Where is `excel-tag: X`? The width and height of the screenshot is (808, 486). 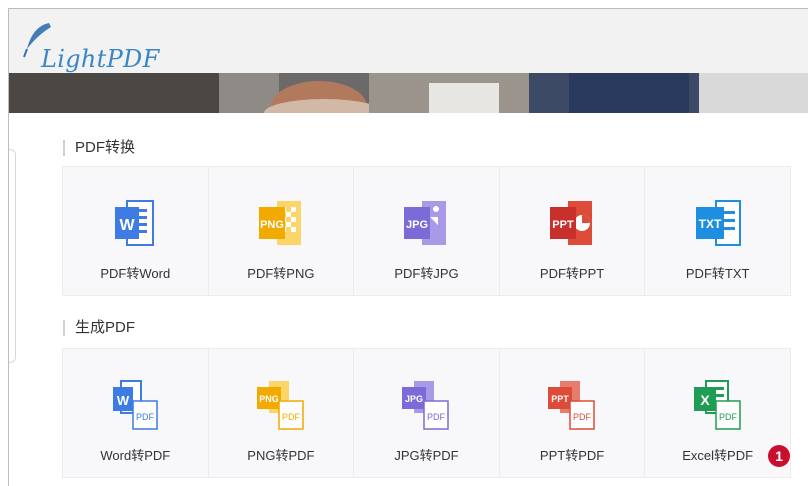
excel-tag: X is located at coordinates (705, 400).